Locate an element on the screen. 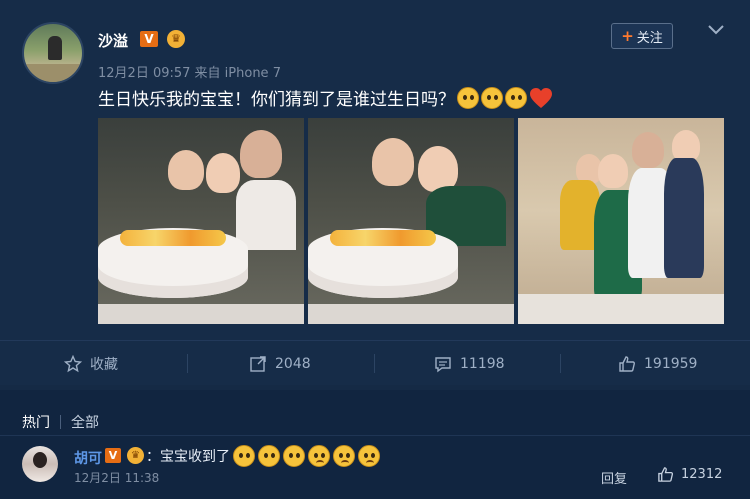 The width and height of the screenshot is (750, 499). plus-icon: + is located at coordinates (627, 36).